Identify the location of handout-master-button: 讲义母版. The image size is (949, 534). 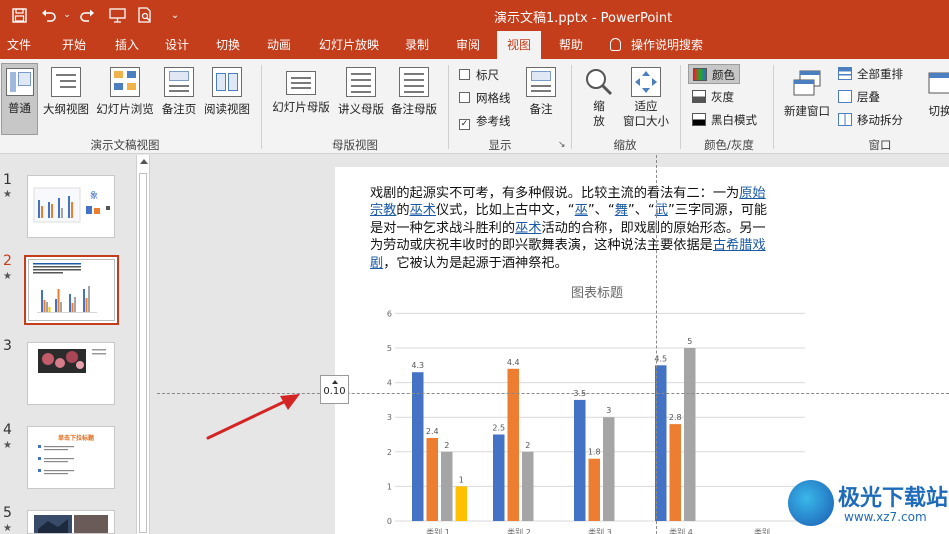
(361, 99).